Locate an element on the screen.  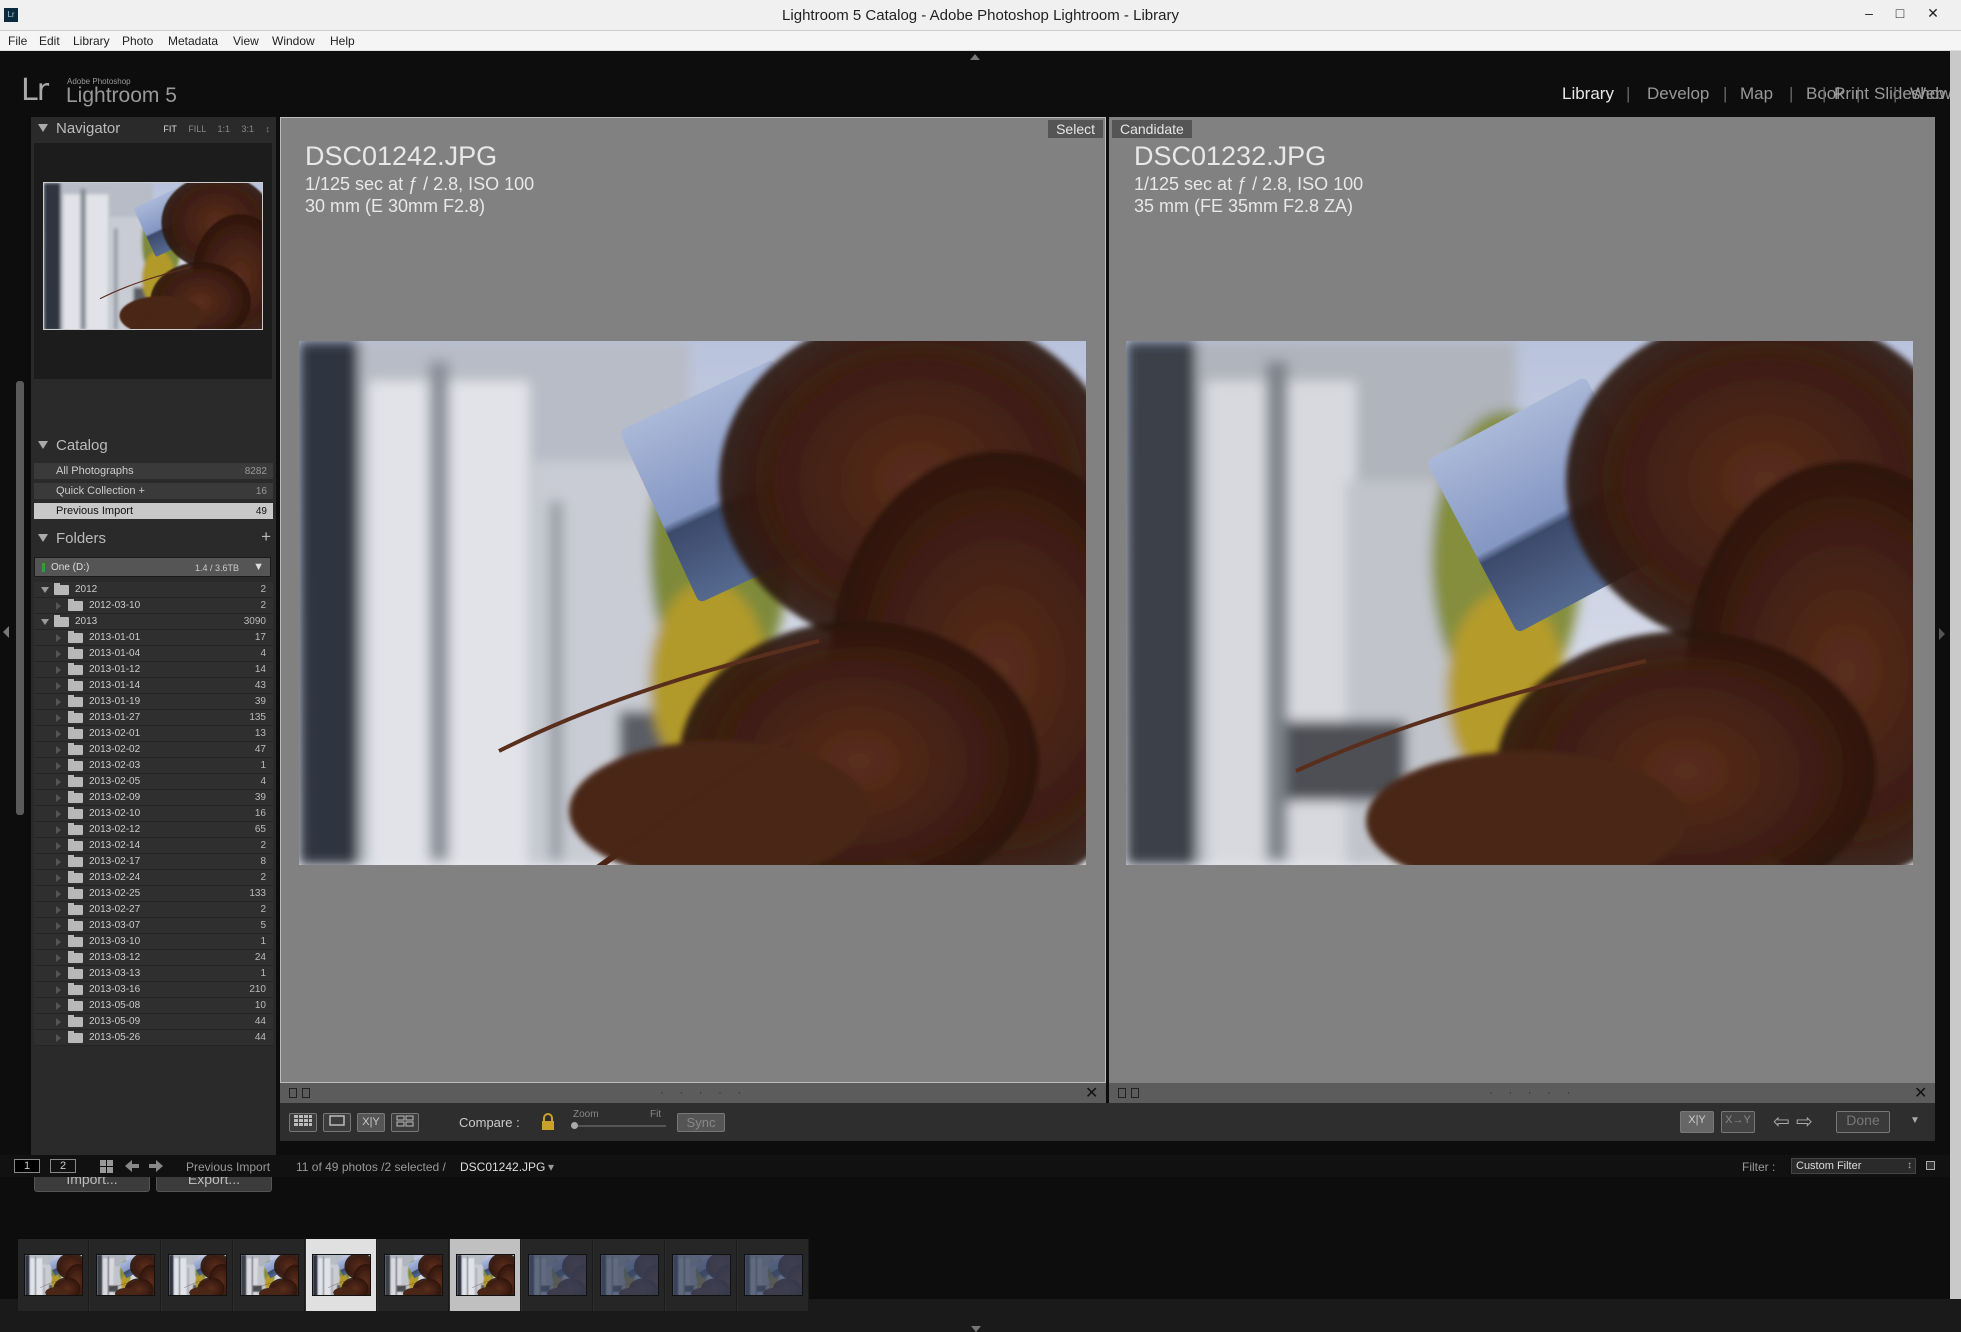
toolbar-menu-icon: ▼ is located at coordinates (1915, 1120).